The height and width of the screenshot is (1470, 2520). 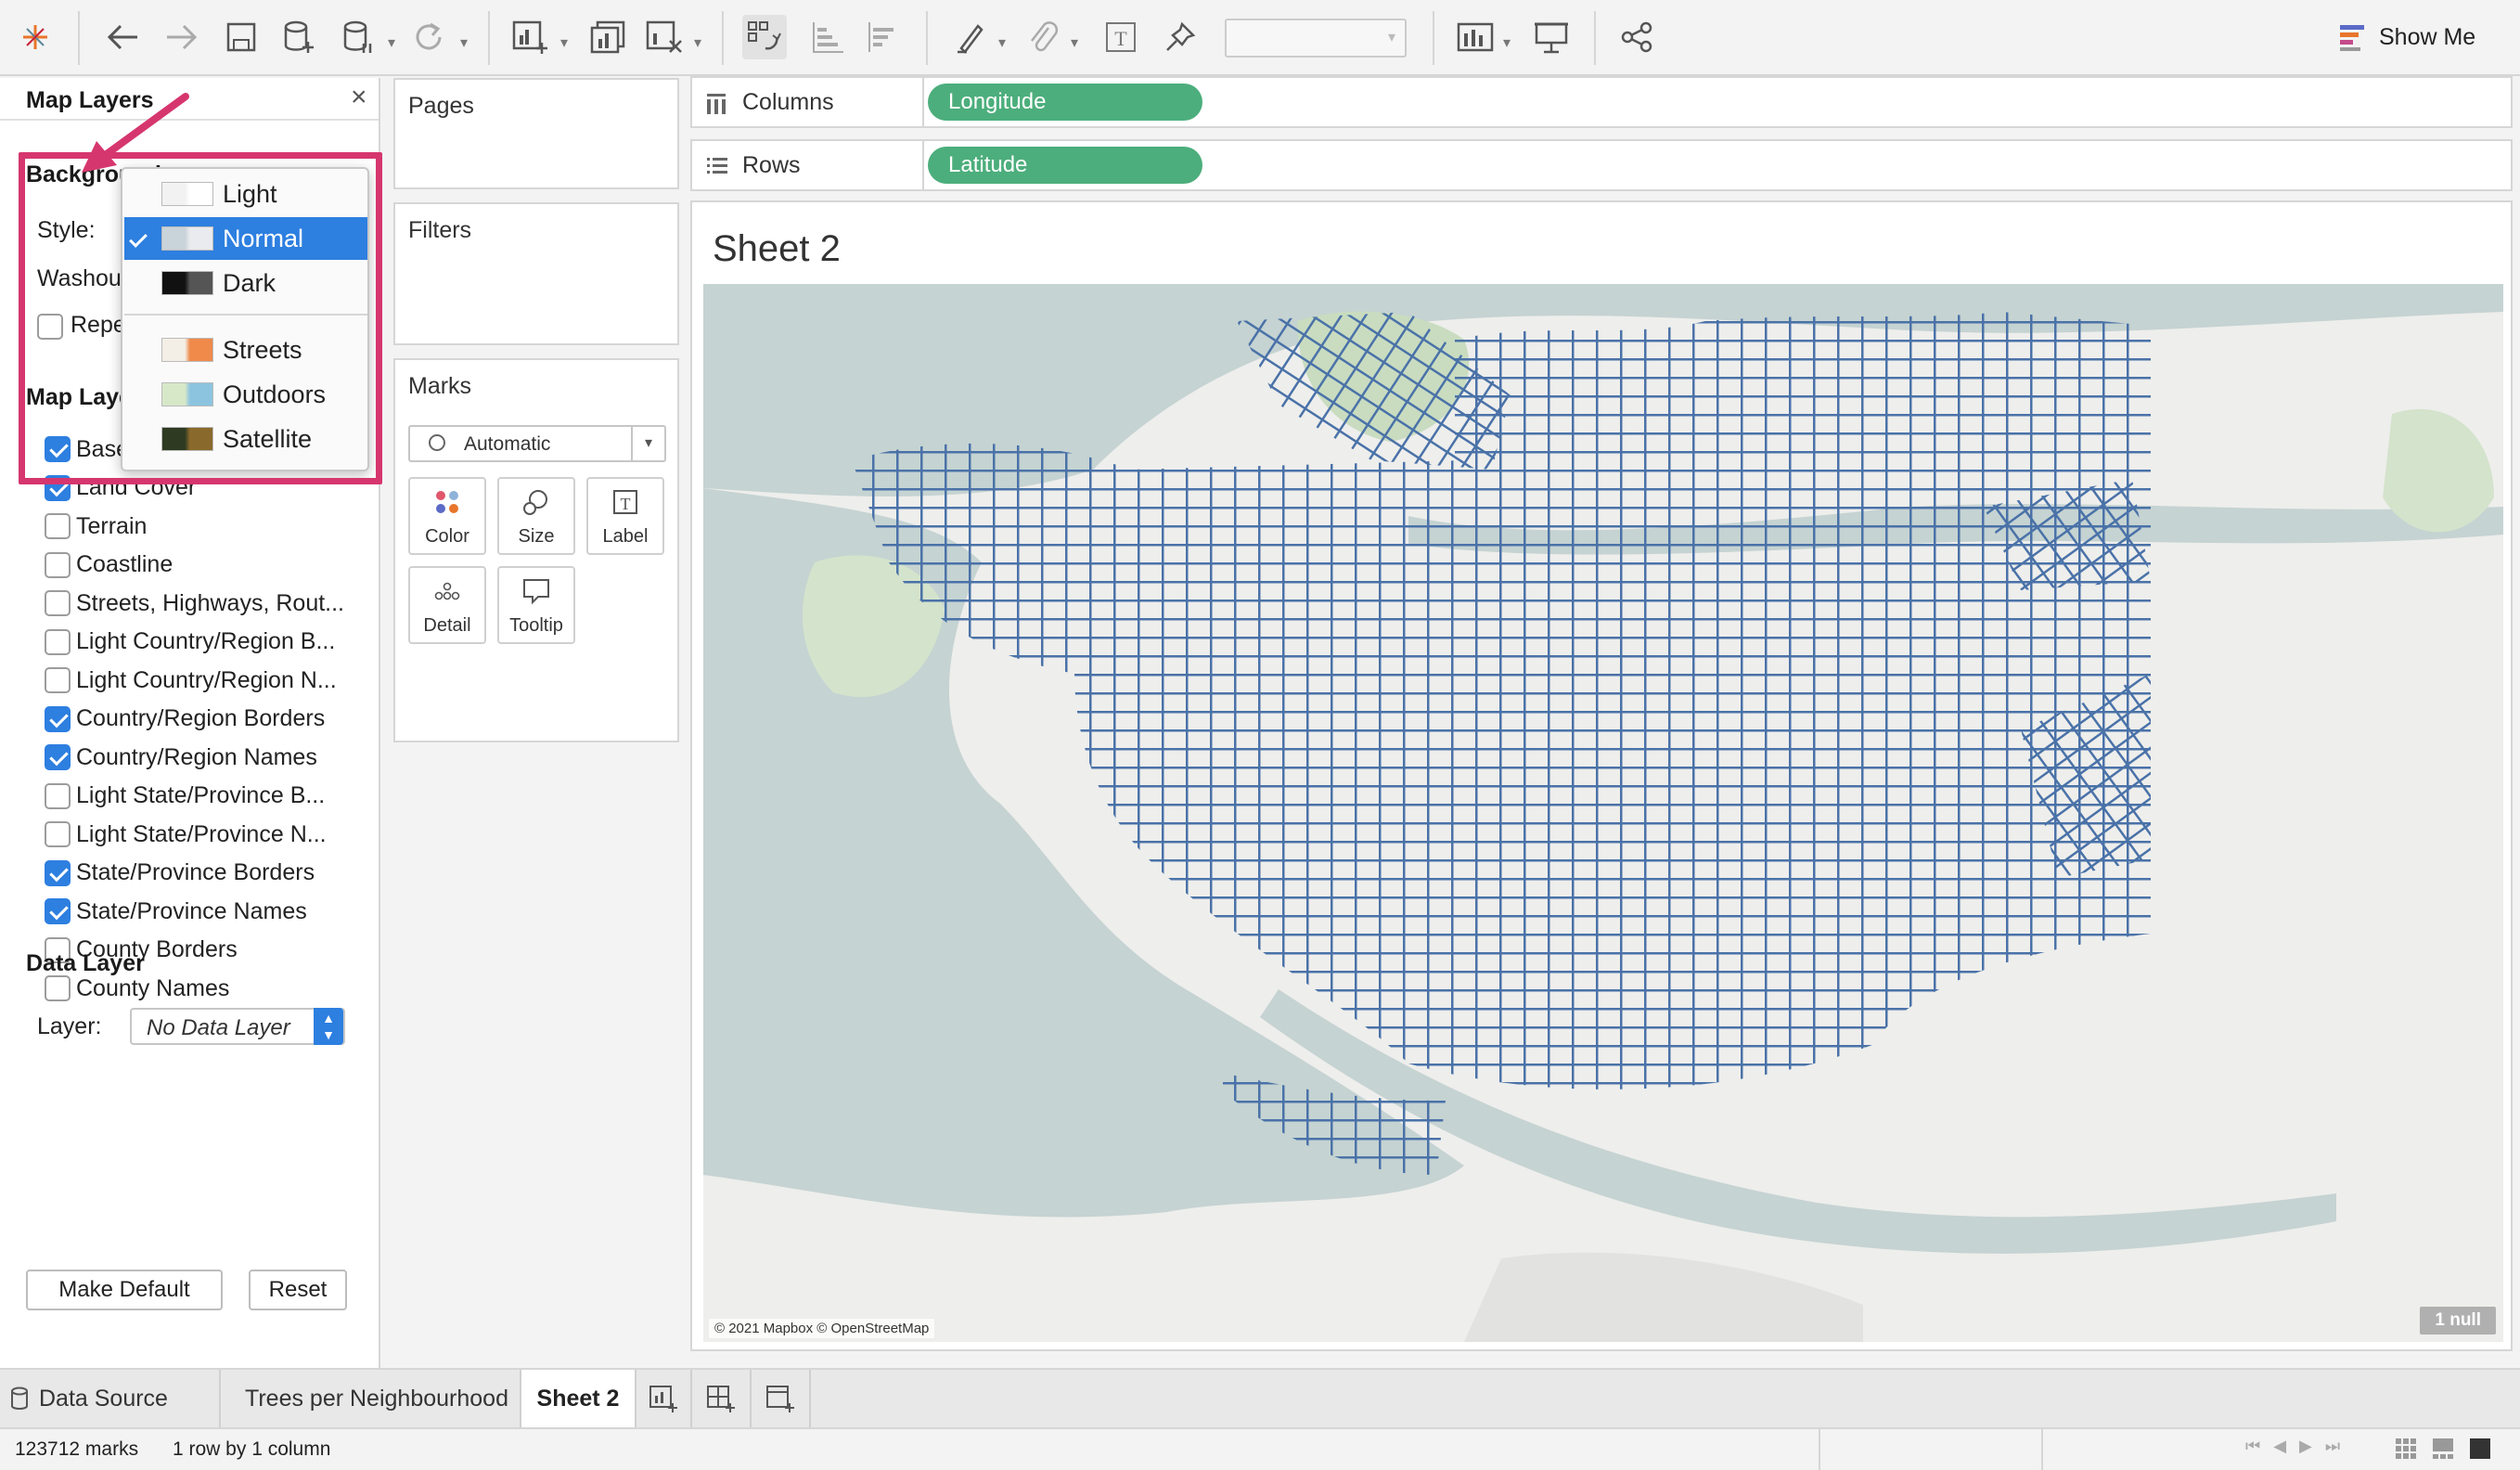 I want to click on layer-row: State/Province Names, so click(x=172, y=911).